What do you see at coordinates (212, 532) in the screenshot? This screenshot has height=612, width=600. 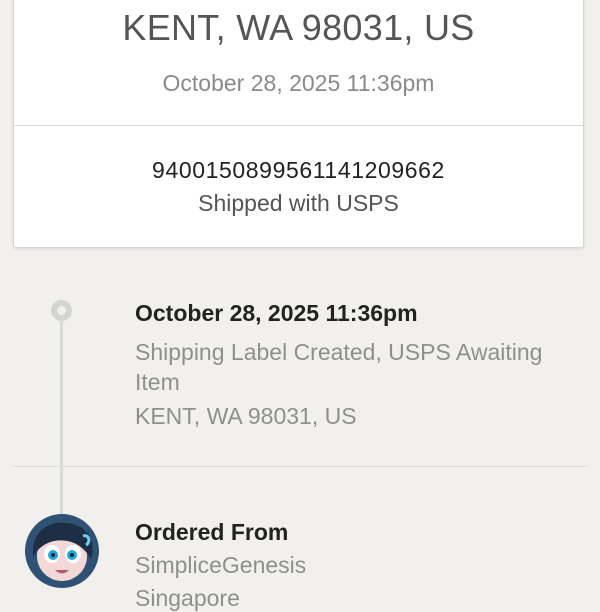 I see `ordered-from-heading: Ordered From` at bounding box center [212, 532].